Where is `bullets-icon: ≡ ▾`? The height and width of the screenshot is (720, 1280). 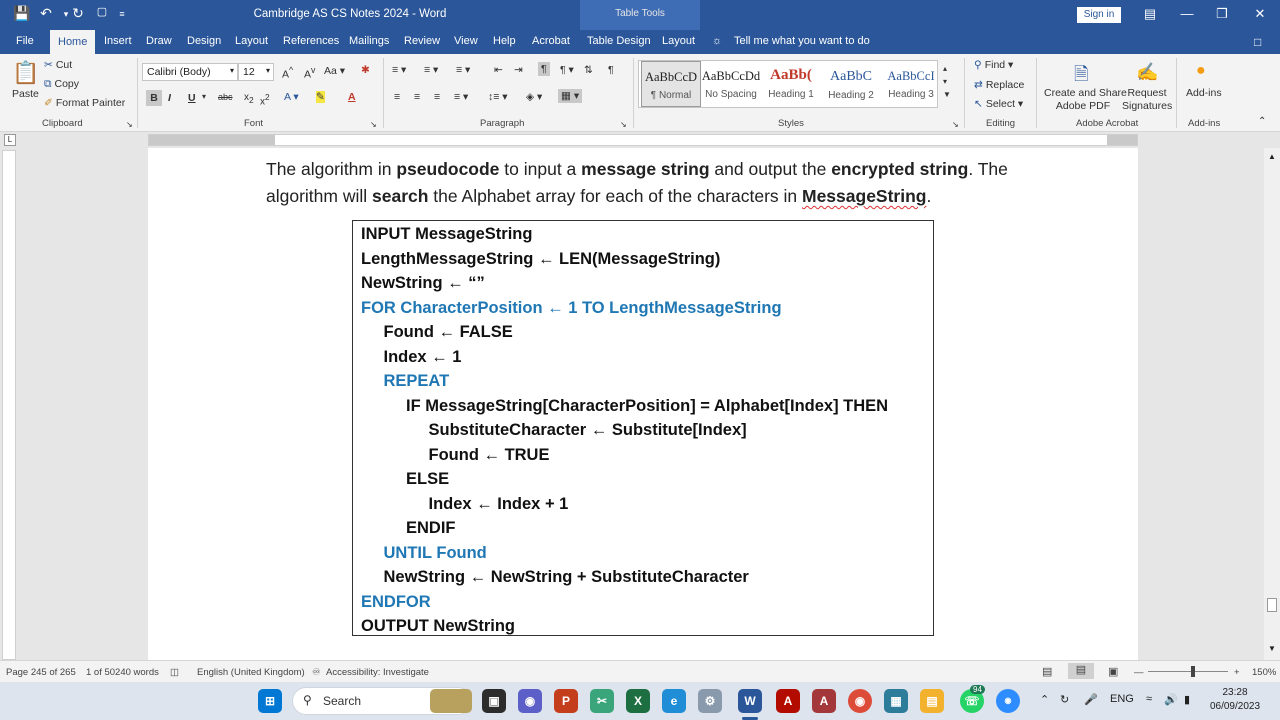 bullets-icon: ≡ ▾ is located at coordinates (399, 70).